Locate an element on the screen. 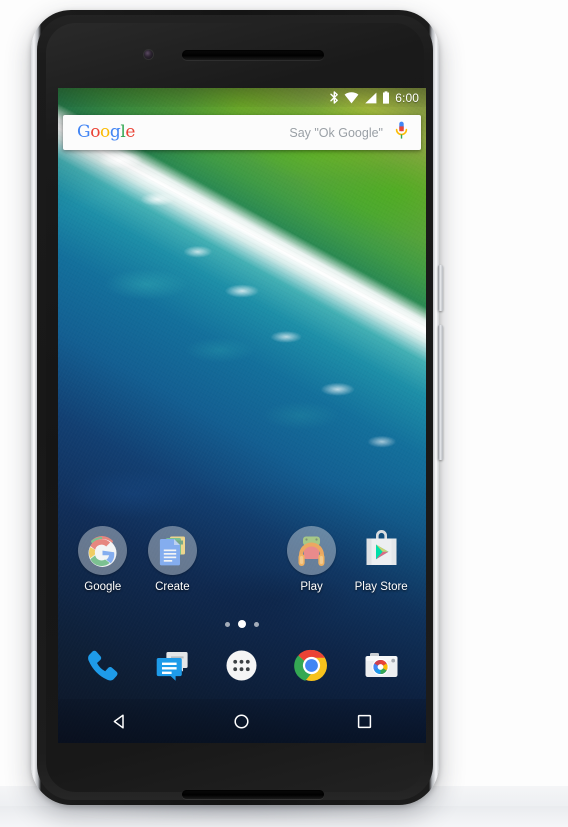  dock-cell-phone is located at coordinates (103, 665).